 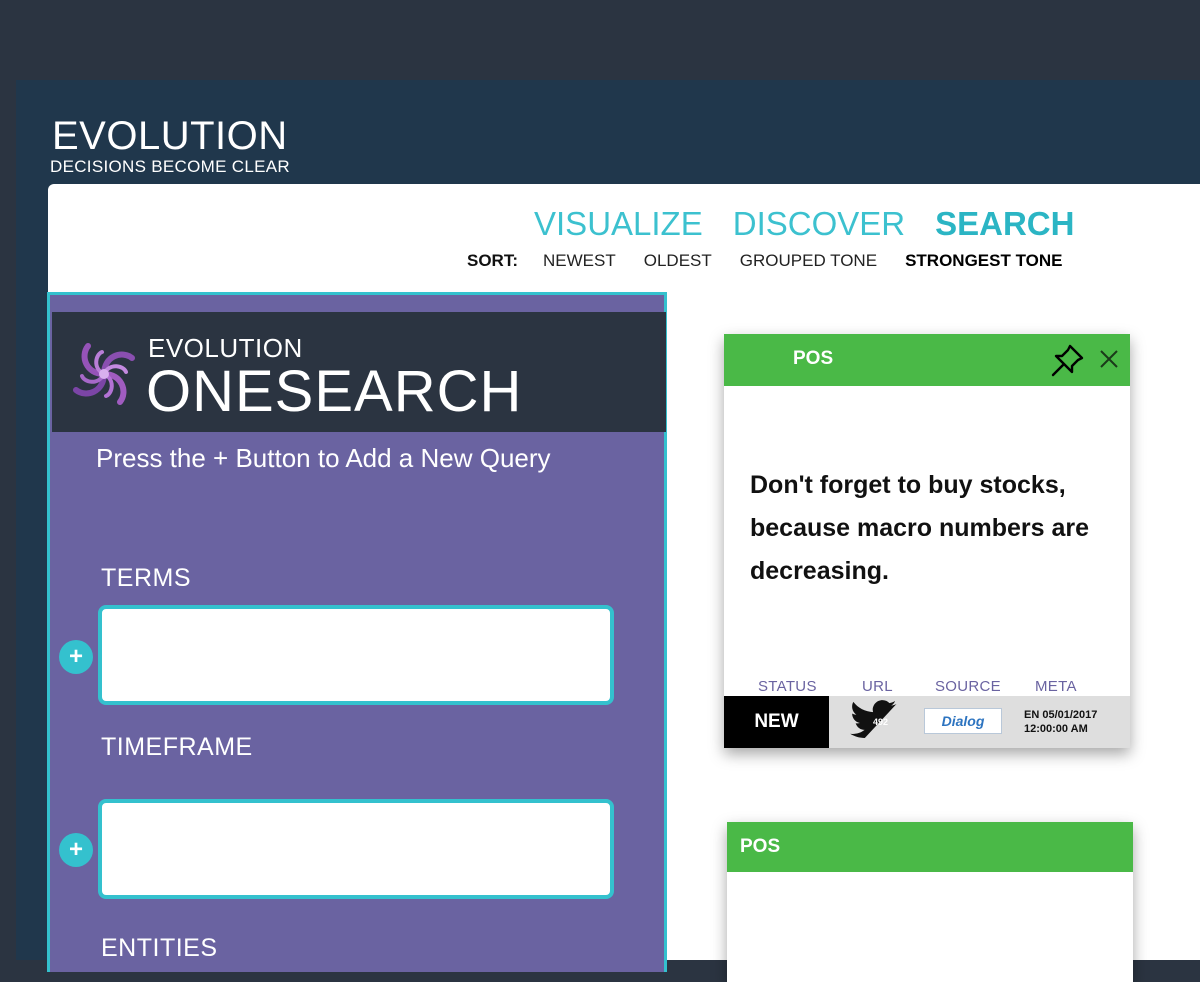 What do you see at coordinates (334, 391) in the screenshot?
I see `onesearch-product: ONESEARCH` at bounding box center [334, 391].